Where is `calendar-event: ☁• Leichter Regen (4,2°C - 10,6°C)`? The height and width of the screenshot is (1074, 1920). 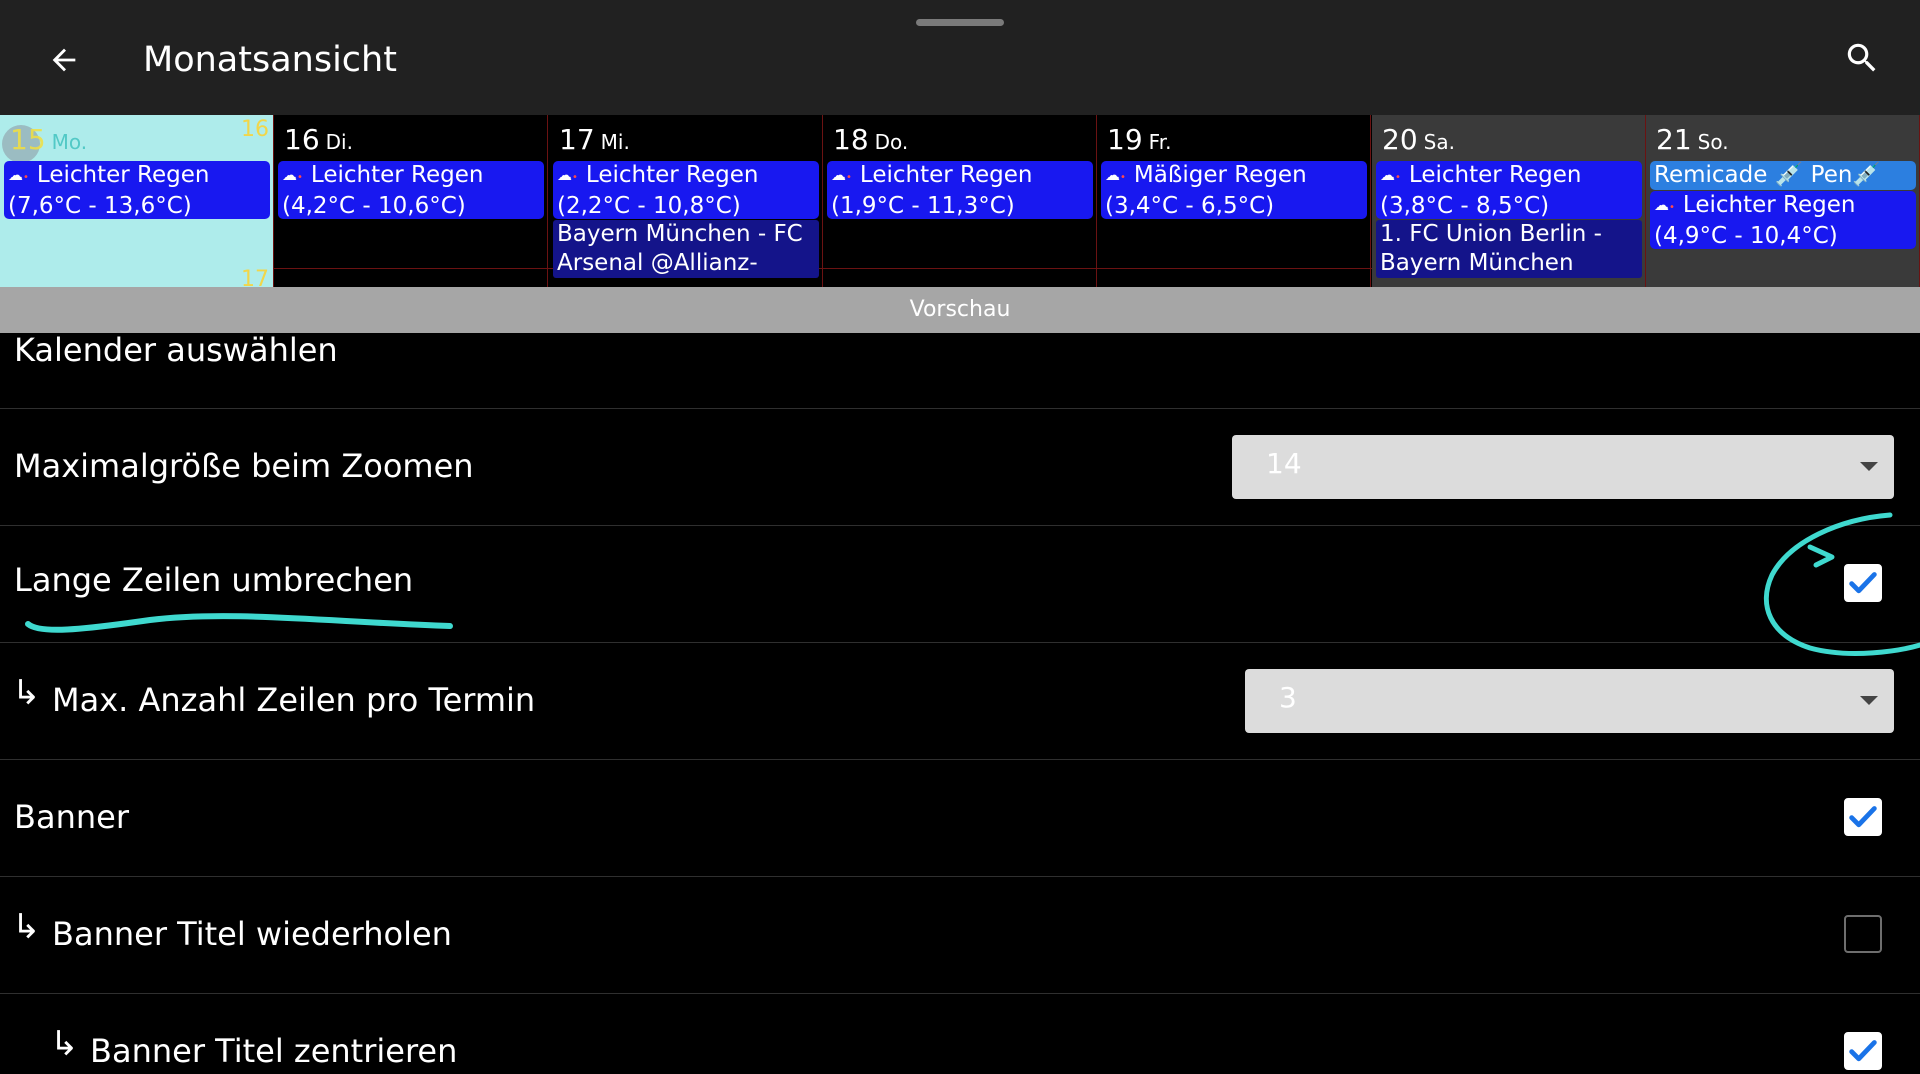
calendar-event: ☁• Leichter Regen (4,2°C - 10,6°C) is located at coordinates (411, 190).